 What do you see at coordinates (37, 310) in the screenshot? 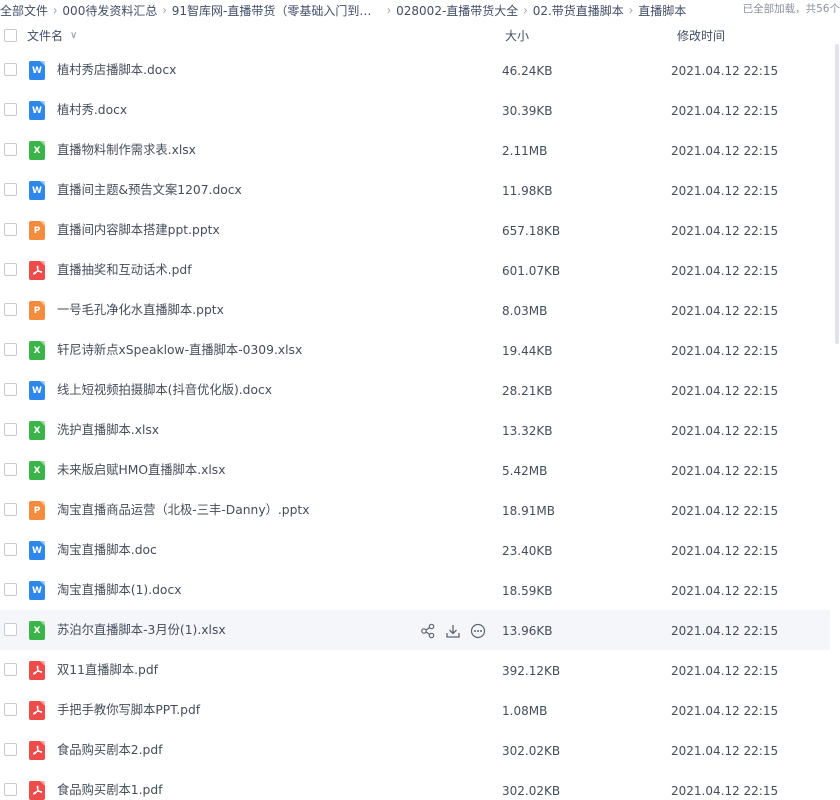
I see `powerpoint-file-icon: P` at bounding box center [37, 310].